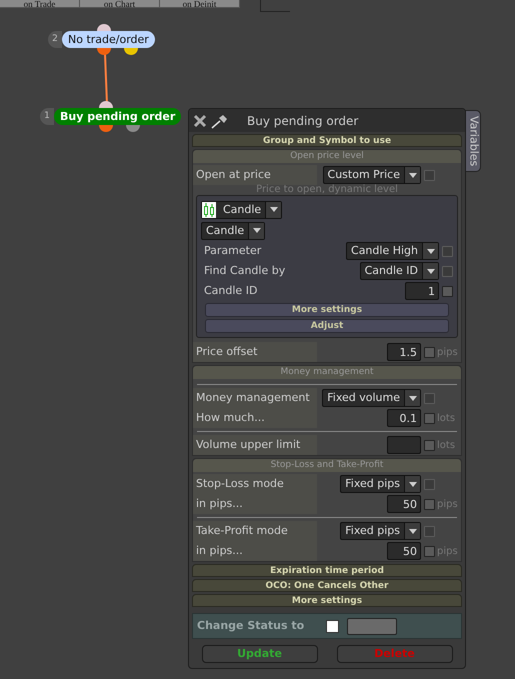 This screenshot has height=679, width=515. Describe the element at coordinates (255, 352) in the screenshot. I see `field-label: Price offset` at that location.